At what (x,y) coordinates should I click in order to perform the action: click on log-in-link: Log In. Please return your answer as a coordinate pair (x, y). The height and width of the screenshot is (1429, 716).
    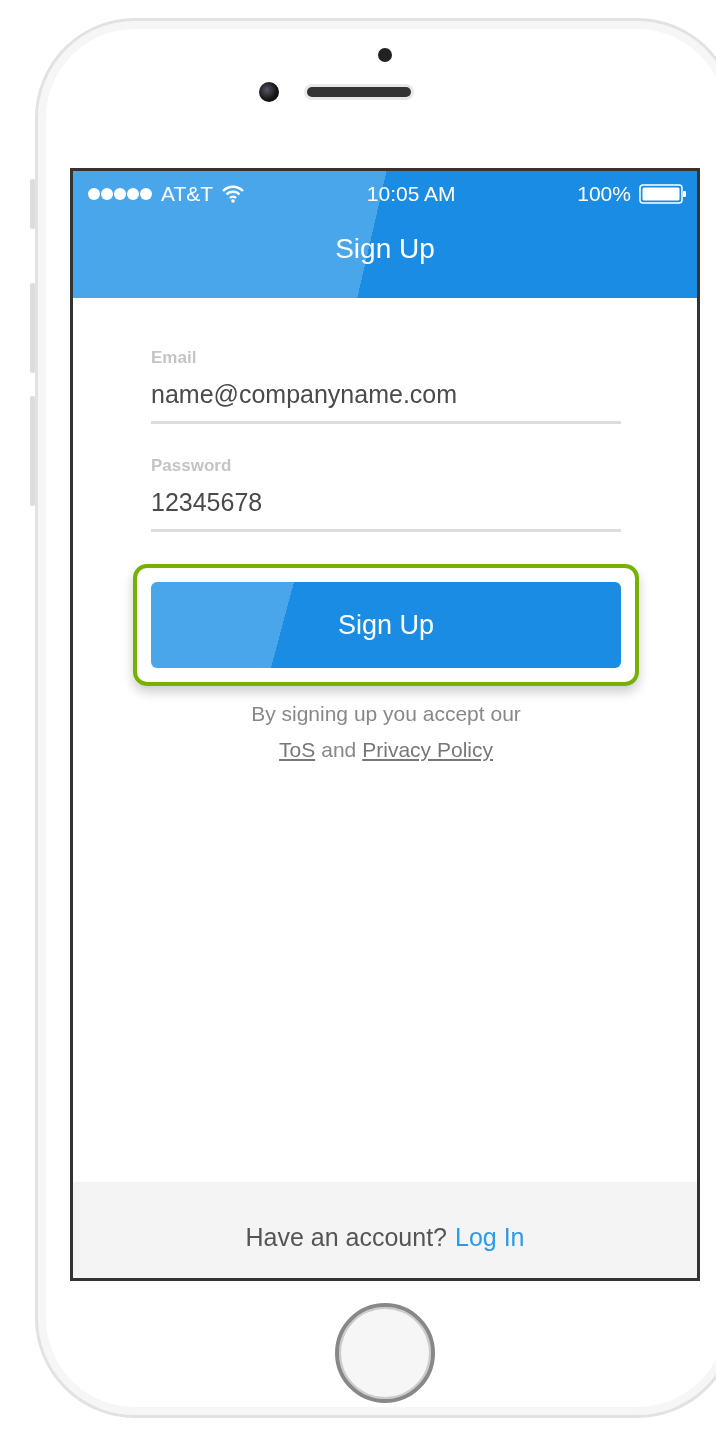
    Looking at the image, I should click on (490, 1237).